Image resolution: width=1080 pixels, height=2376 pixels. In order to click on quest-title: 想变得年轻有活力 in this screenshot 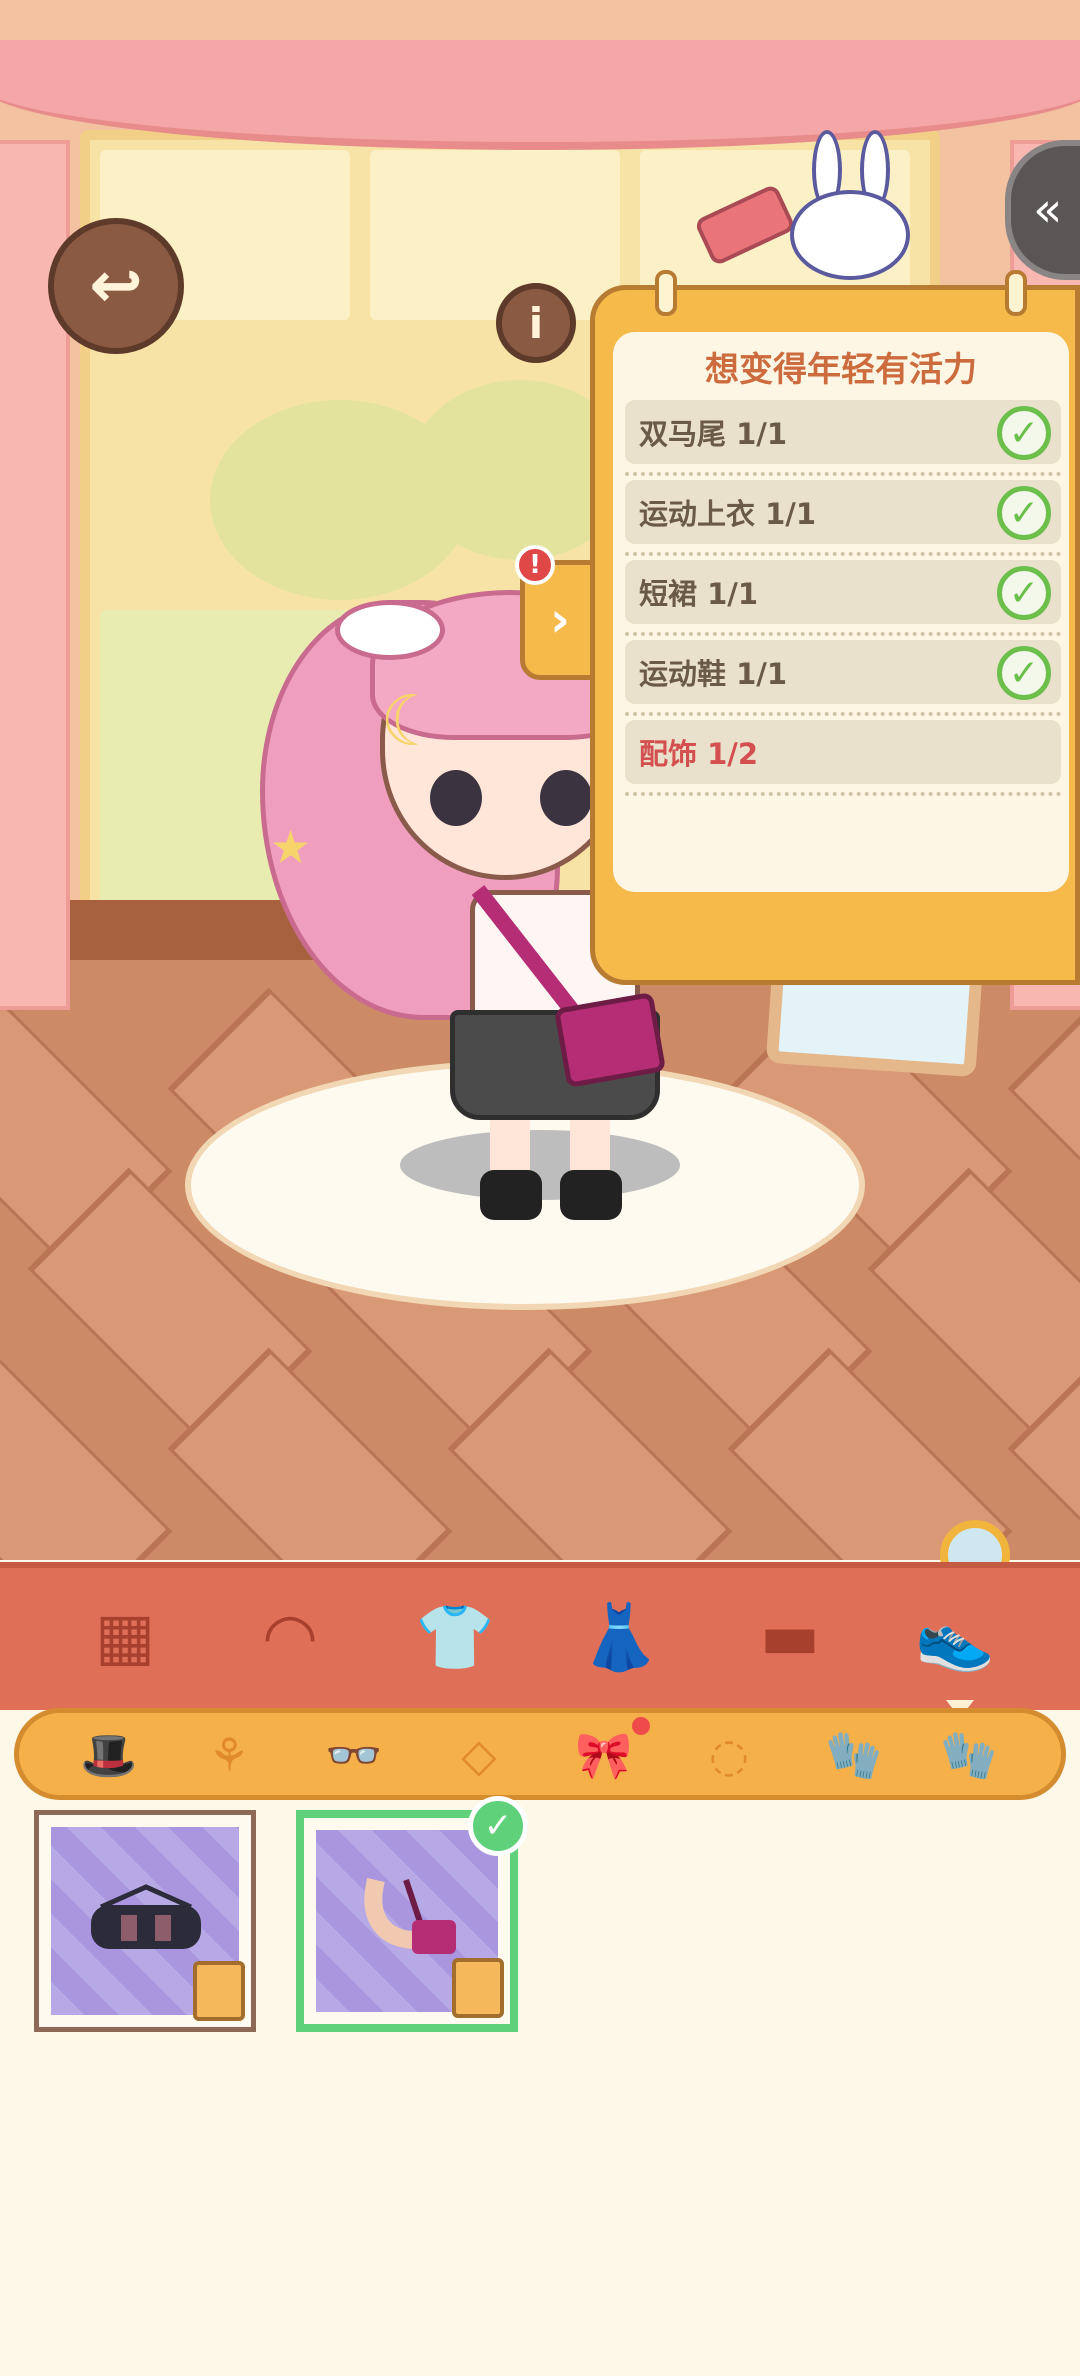, I will do `click(841, 370)`.